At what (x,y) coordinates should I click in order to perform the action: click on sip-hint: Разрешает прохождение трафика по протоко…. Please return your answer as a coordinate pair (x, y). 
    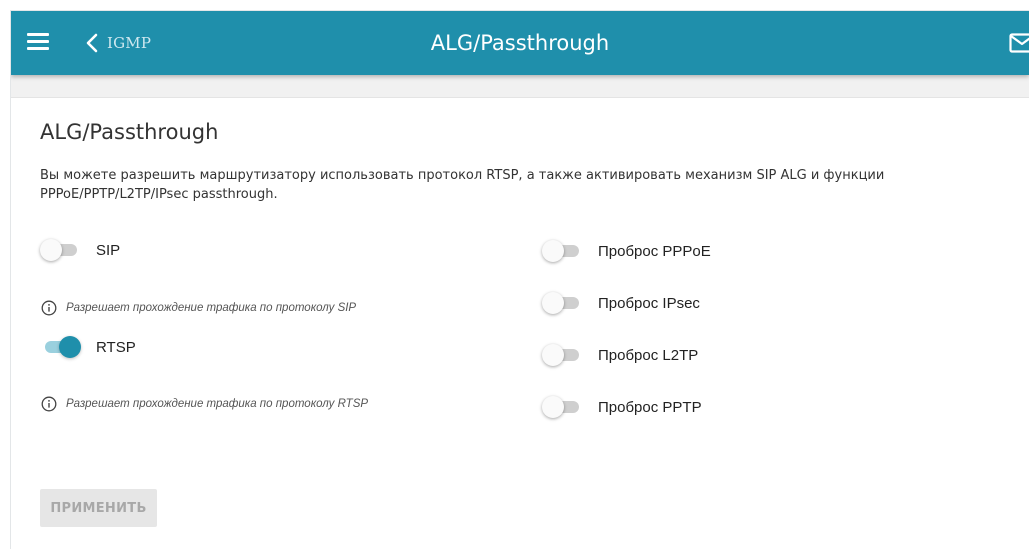
    Looking at the image, I should click on (198, 308).